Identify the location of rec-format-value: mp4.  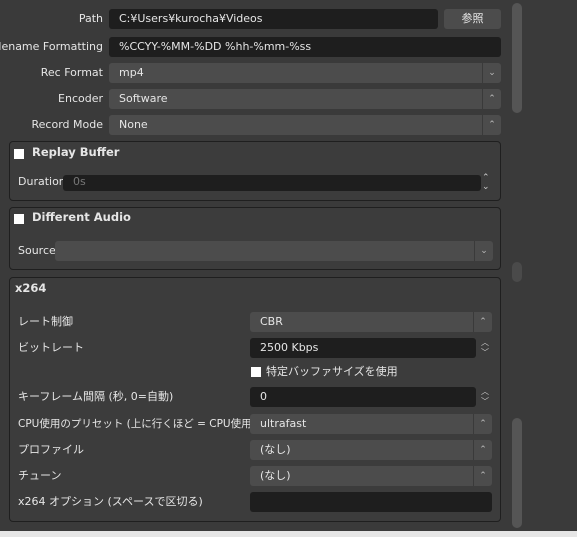
(131, 72).